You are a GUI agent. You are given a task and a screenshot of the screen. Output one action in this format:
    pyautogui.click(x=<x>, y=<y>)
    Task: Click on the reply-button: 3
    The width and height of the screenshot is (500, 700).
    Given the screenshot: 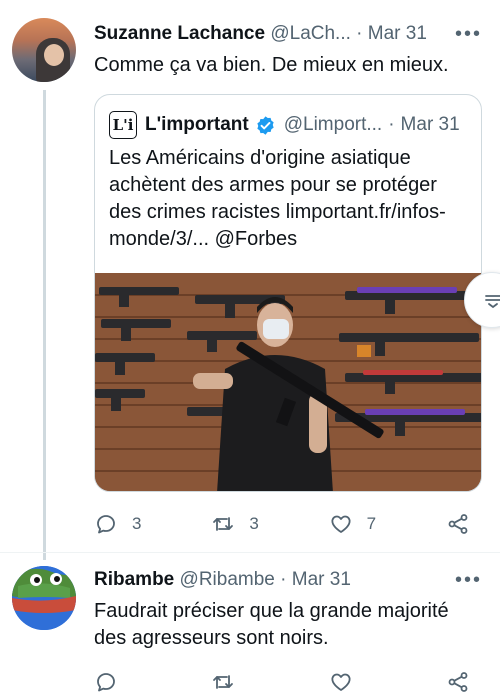 What is the action you would take?
    pyautogui.click(x=118, y=524)
    